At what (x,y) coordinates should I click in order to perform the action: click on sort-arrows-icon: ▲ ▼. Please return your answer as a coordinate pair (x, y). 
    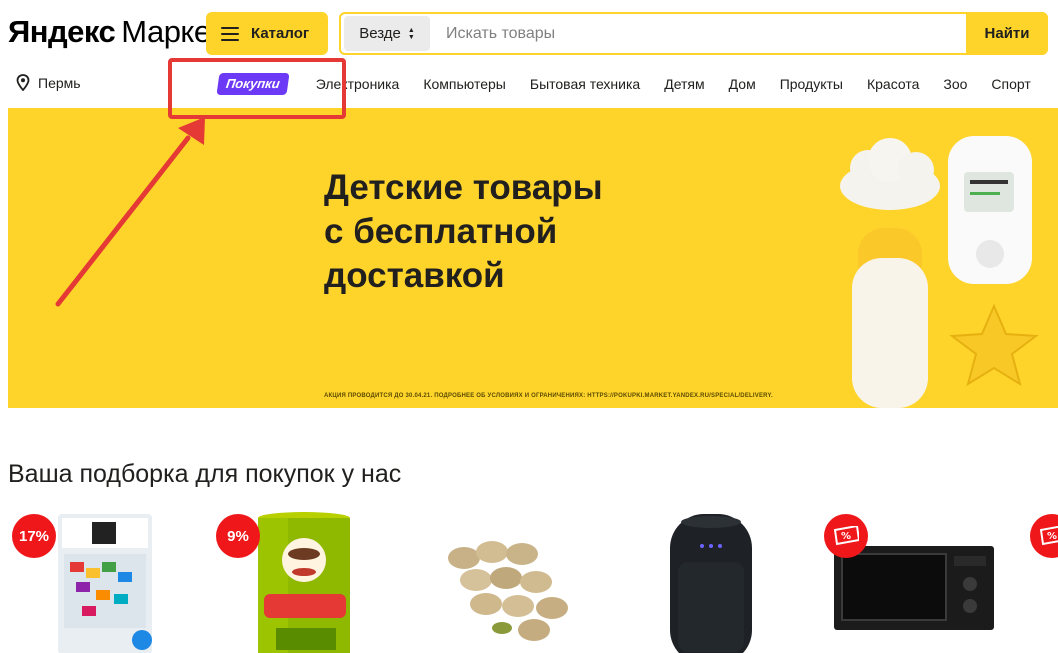
    Looking at the image, I should click on (411, 33).